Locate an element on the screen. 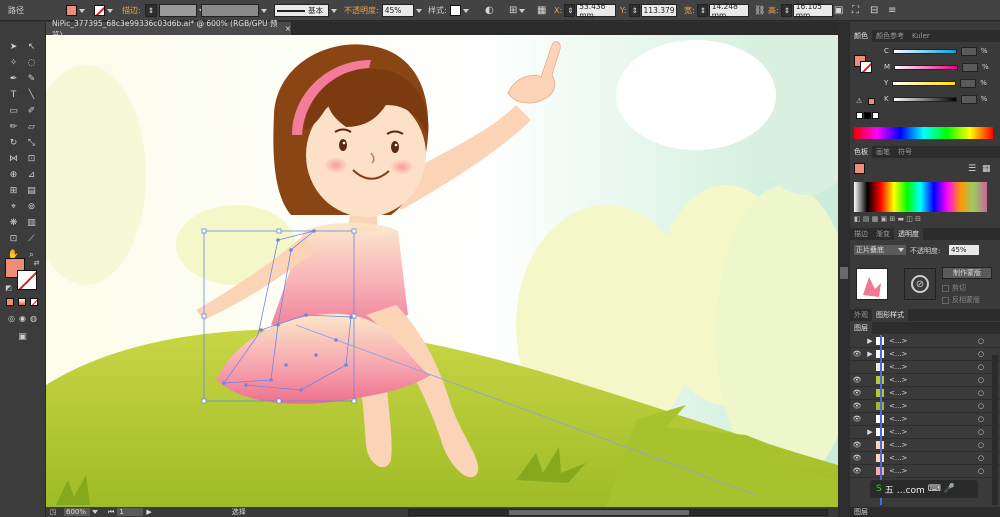 The height and width of the screenshot is (517, 1000). fill-swatch is located at coordinates (75, 10).